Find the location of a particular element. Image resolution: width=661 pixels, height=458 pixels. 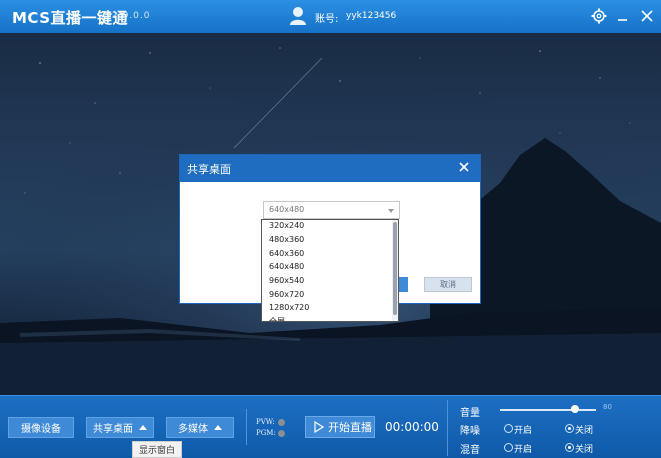

mixing-off-radio is located at coordinates (569, 447).